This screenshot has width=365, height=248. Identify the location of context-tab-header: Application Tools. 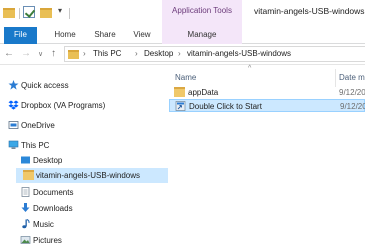
(202, 13).